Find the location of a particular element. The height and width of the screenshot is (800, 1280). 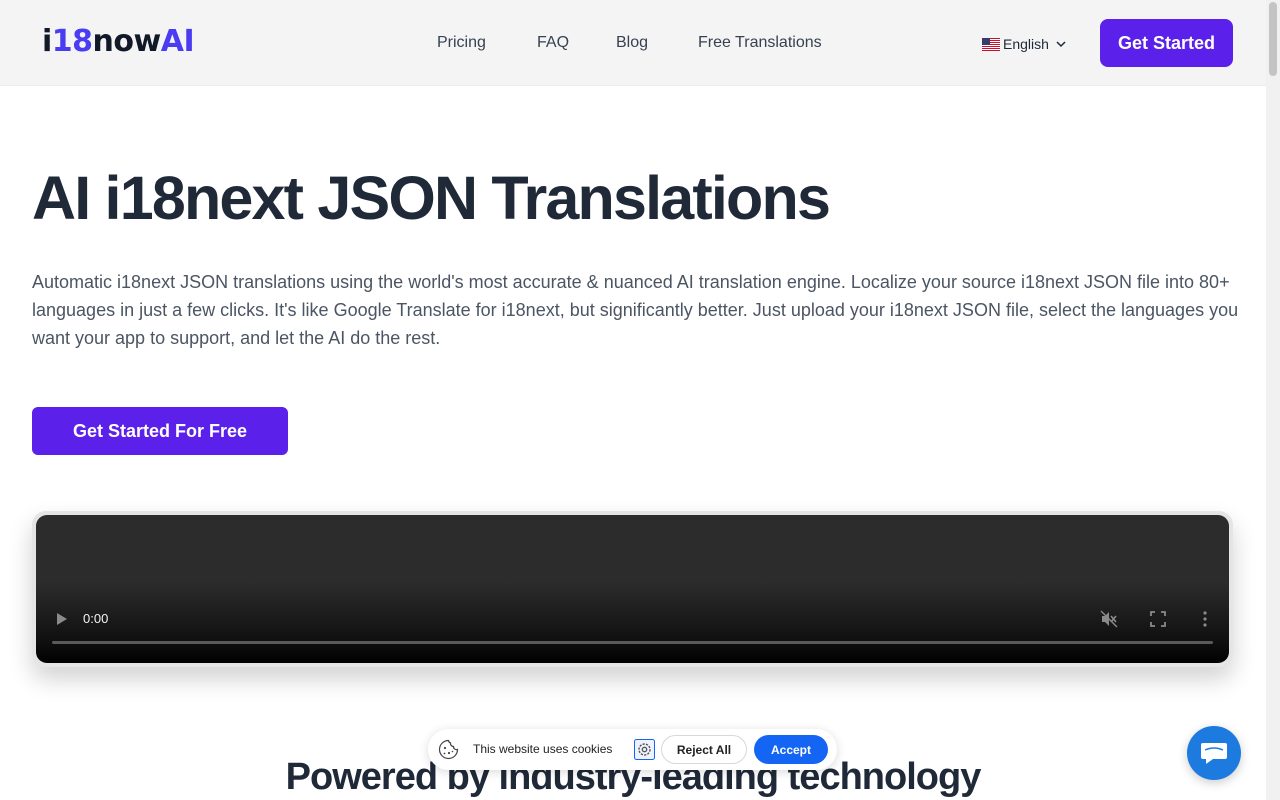

language-label: English is located at coordinates (1026, 44).